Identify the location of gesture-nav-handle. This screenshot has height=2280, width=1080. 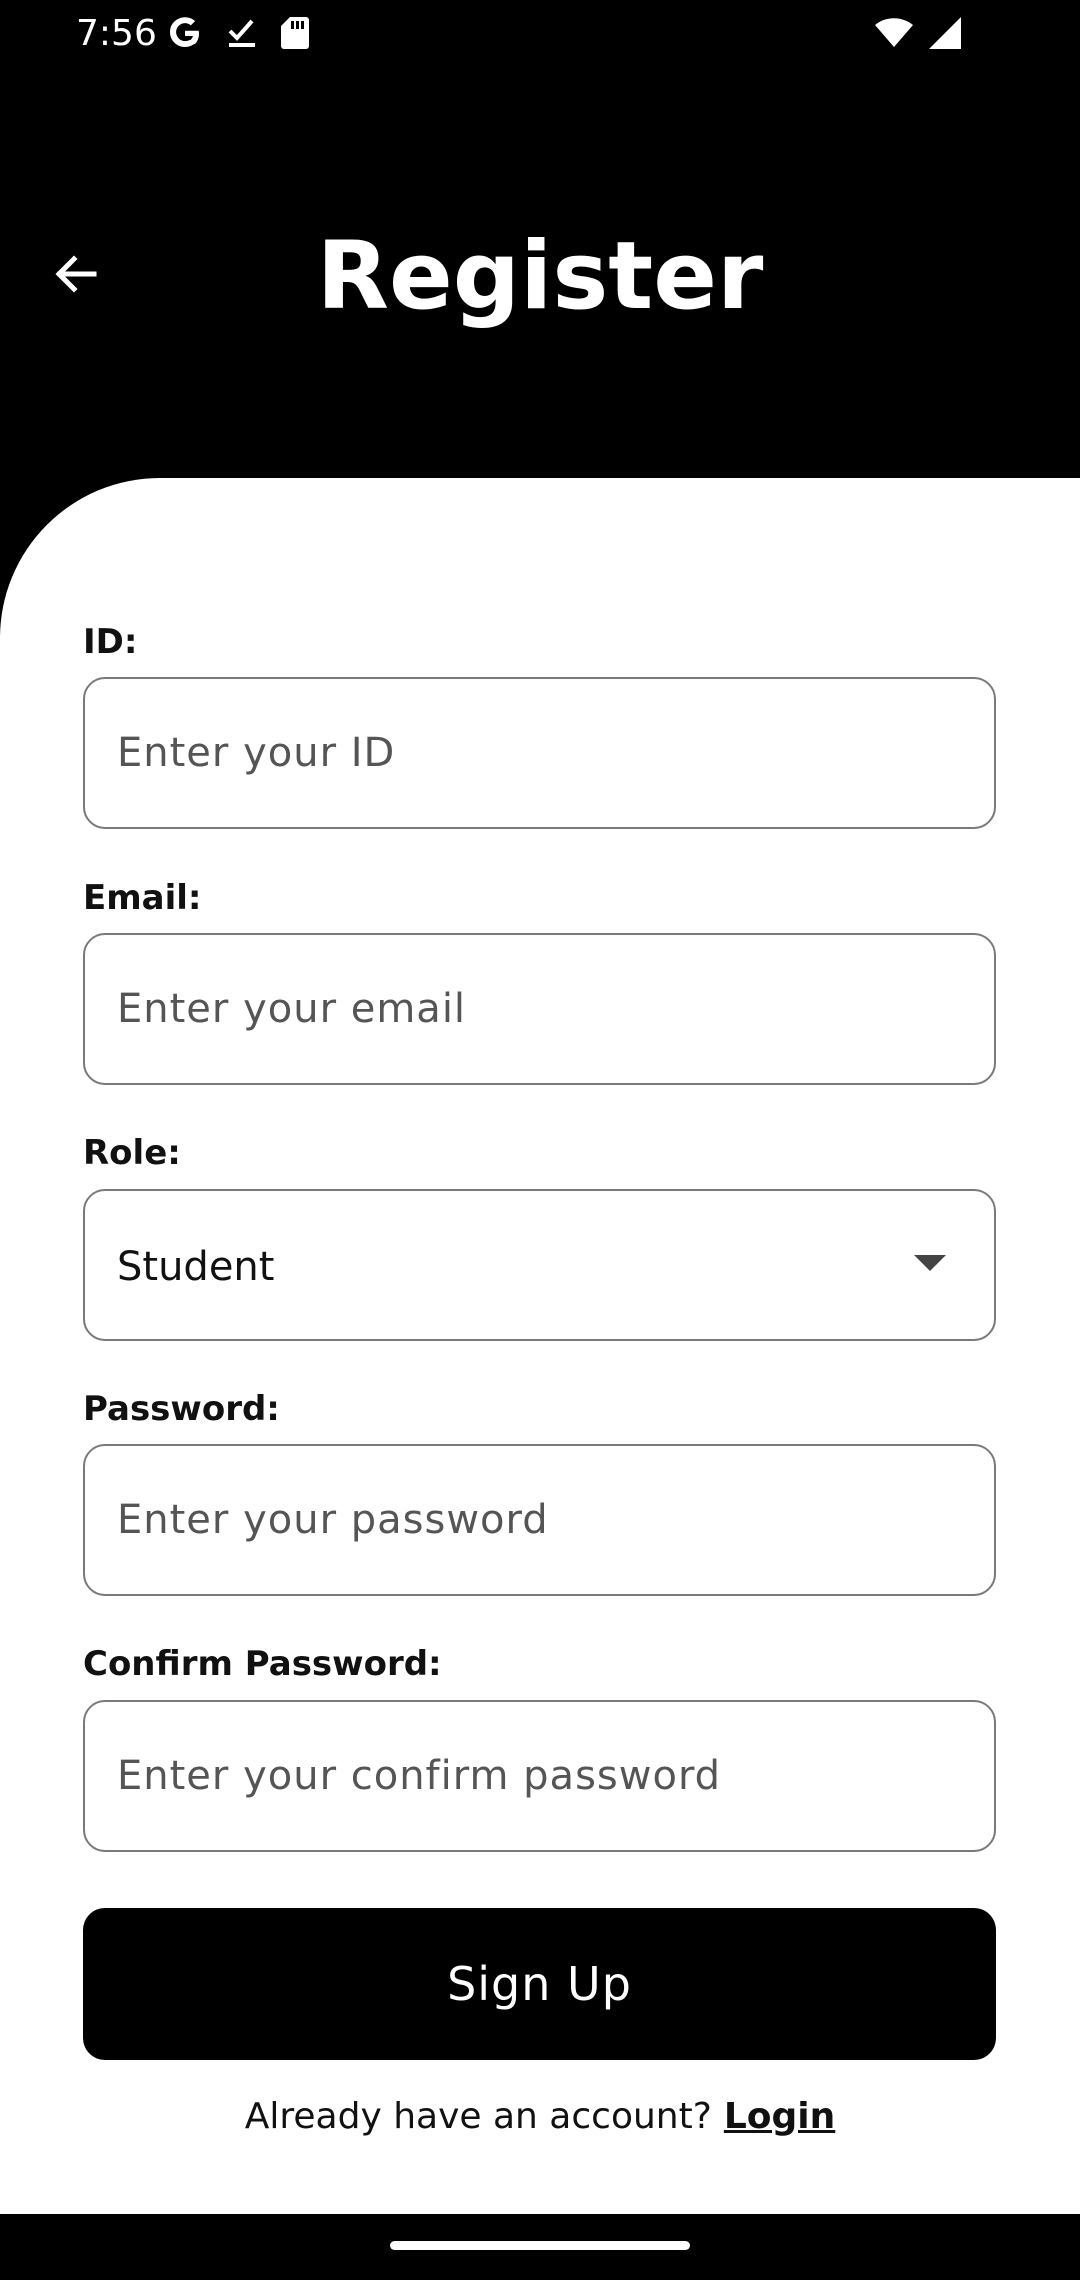
(540, 2245).